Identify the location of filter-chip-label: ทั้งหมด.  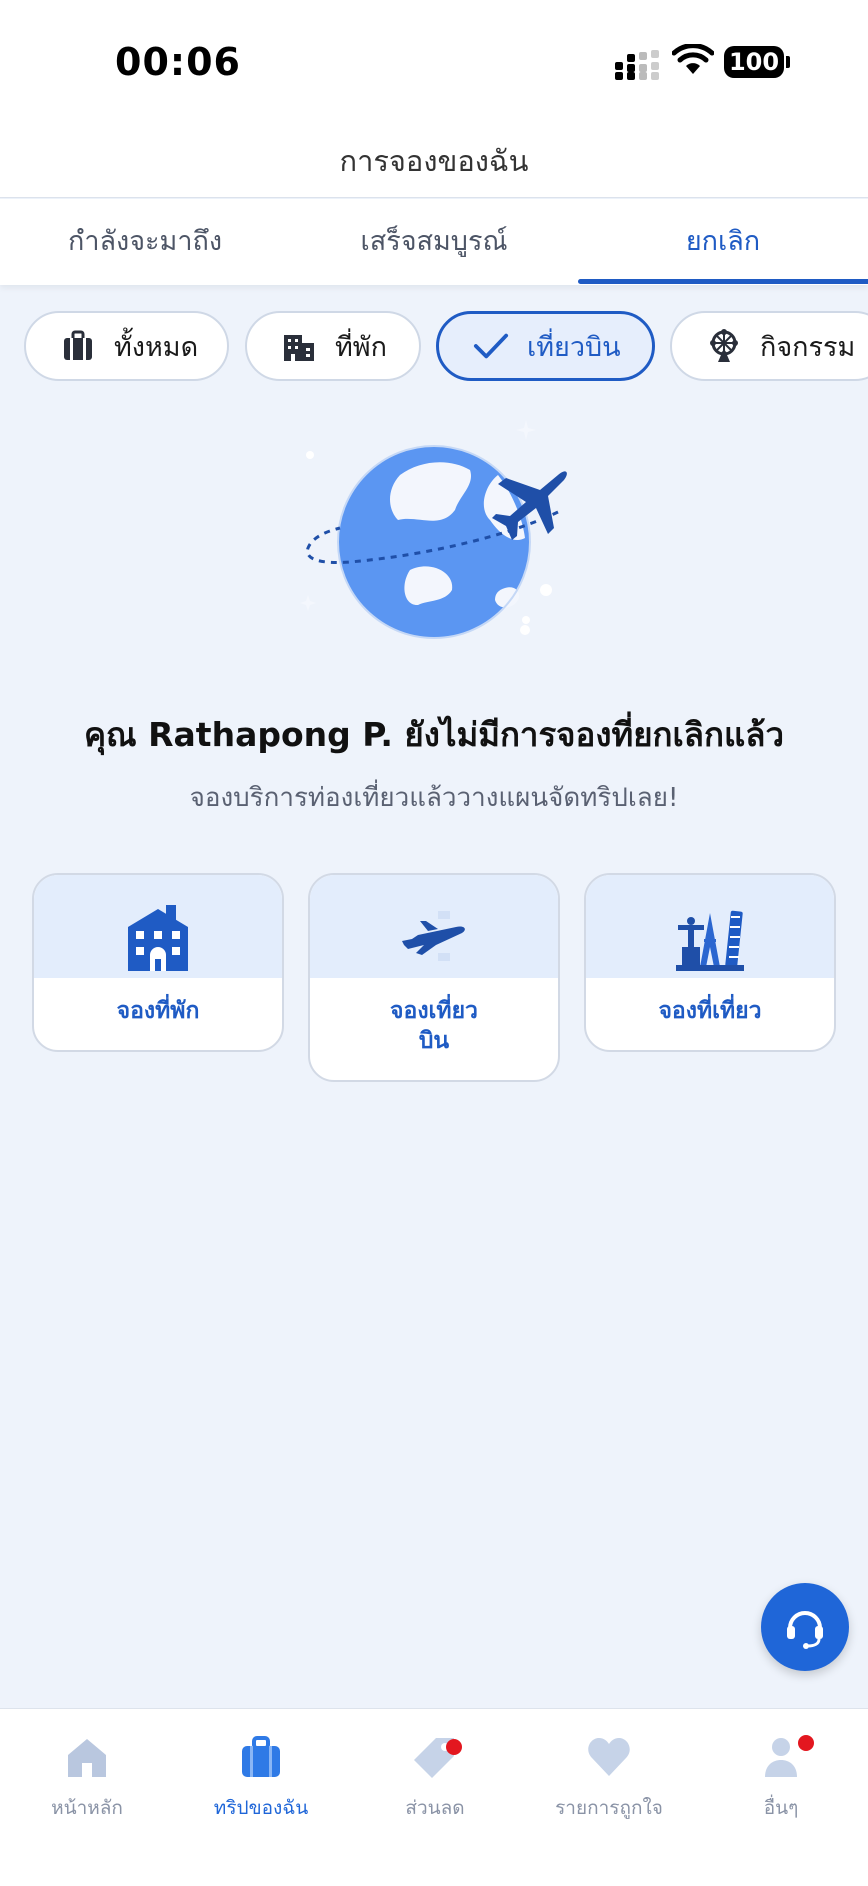
(156, 347).